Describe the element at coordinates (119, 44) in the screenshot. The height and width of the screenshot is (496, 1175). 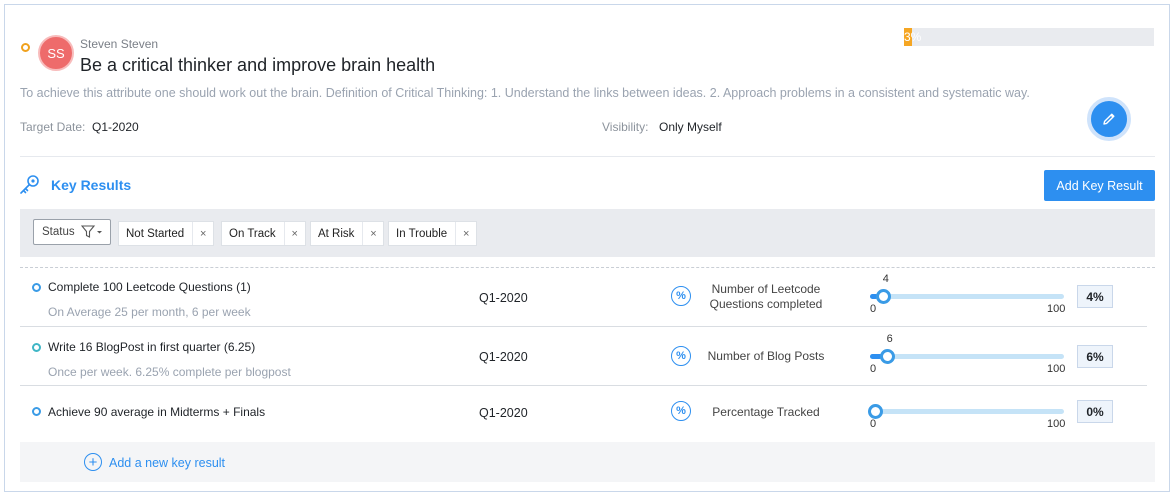
I see `owner-name: Steven Steven` at that location.